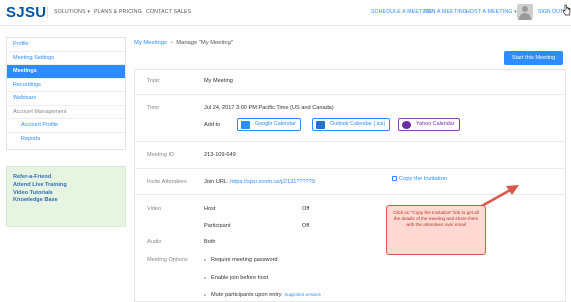  What do you see at coordinates (306, 226) in the screenshot?
I see `participant-video-value: Off` at bounding box center [306, 226].